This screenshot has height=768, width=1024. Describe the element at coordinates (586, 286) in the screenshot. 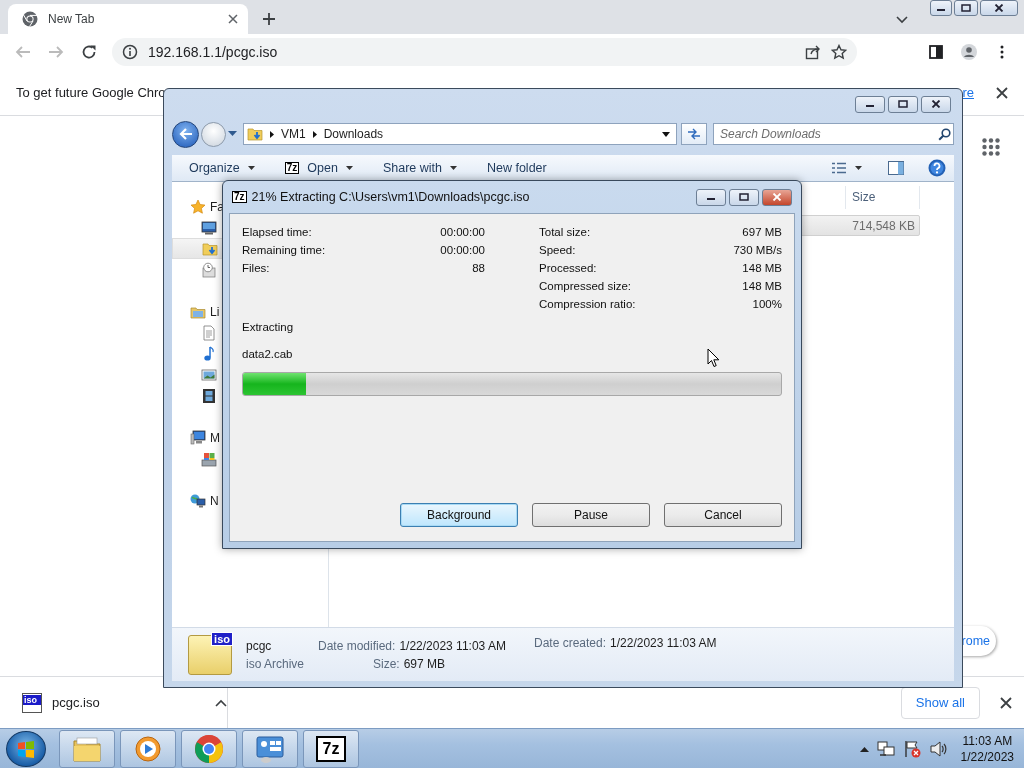

I see `stat-label: Compressed size:` at that location.